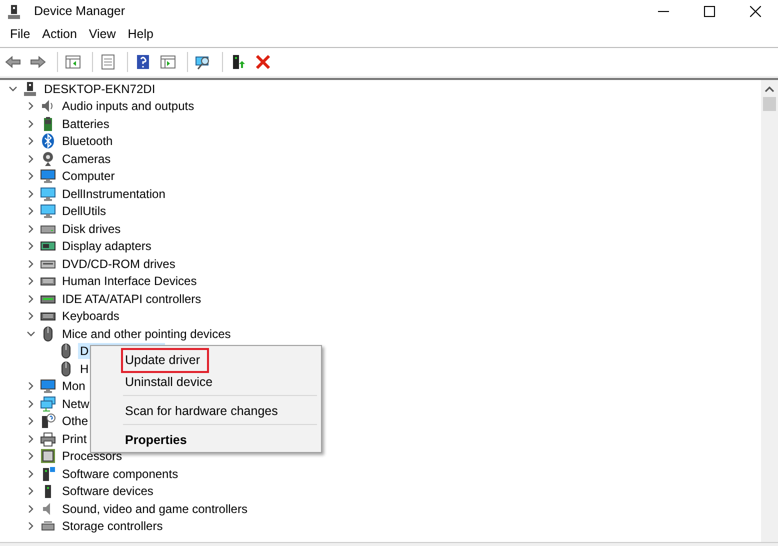 This screenshot has height=546, width=778. Describe the element at coordinates (13, 62) in the screenshot. I see `back-arrow-icon` at that location.